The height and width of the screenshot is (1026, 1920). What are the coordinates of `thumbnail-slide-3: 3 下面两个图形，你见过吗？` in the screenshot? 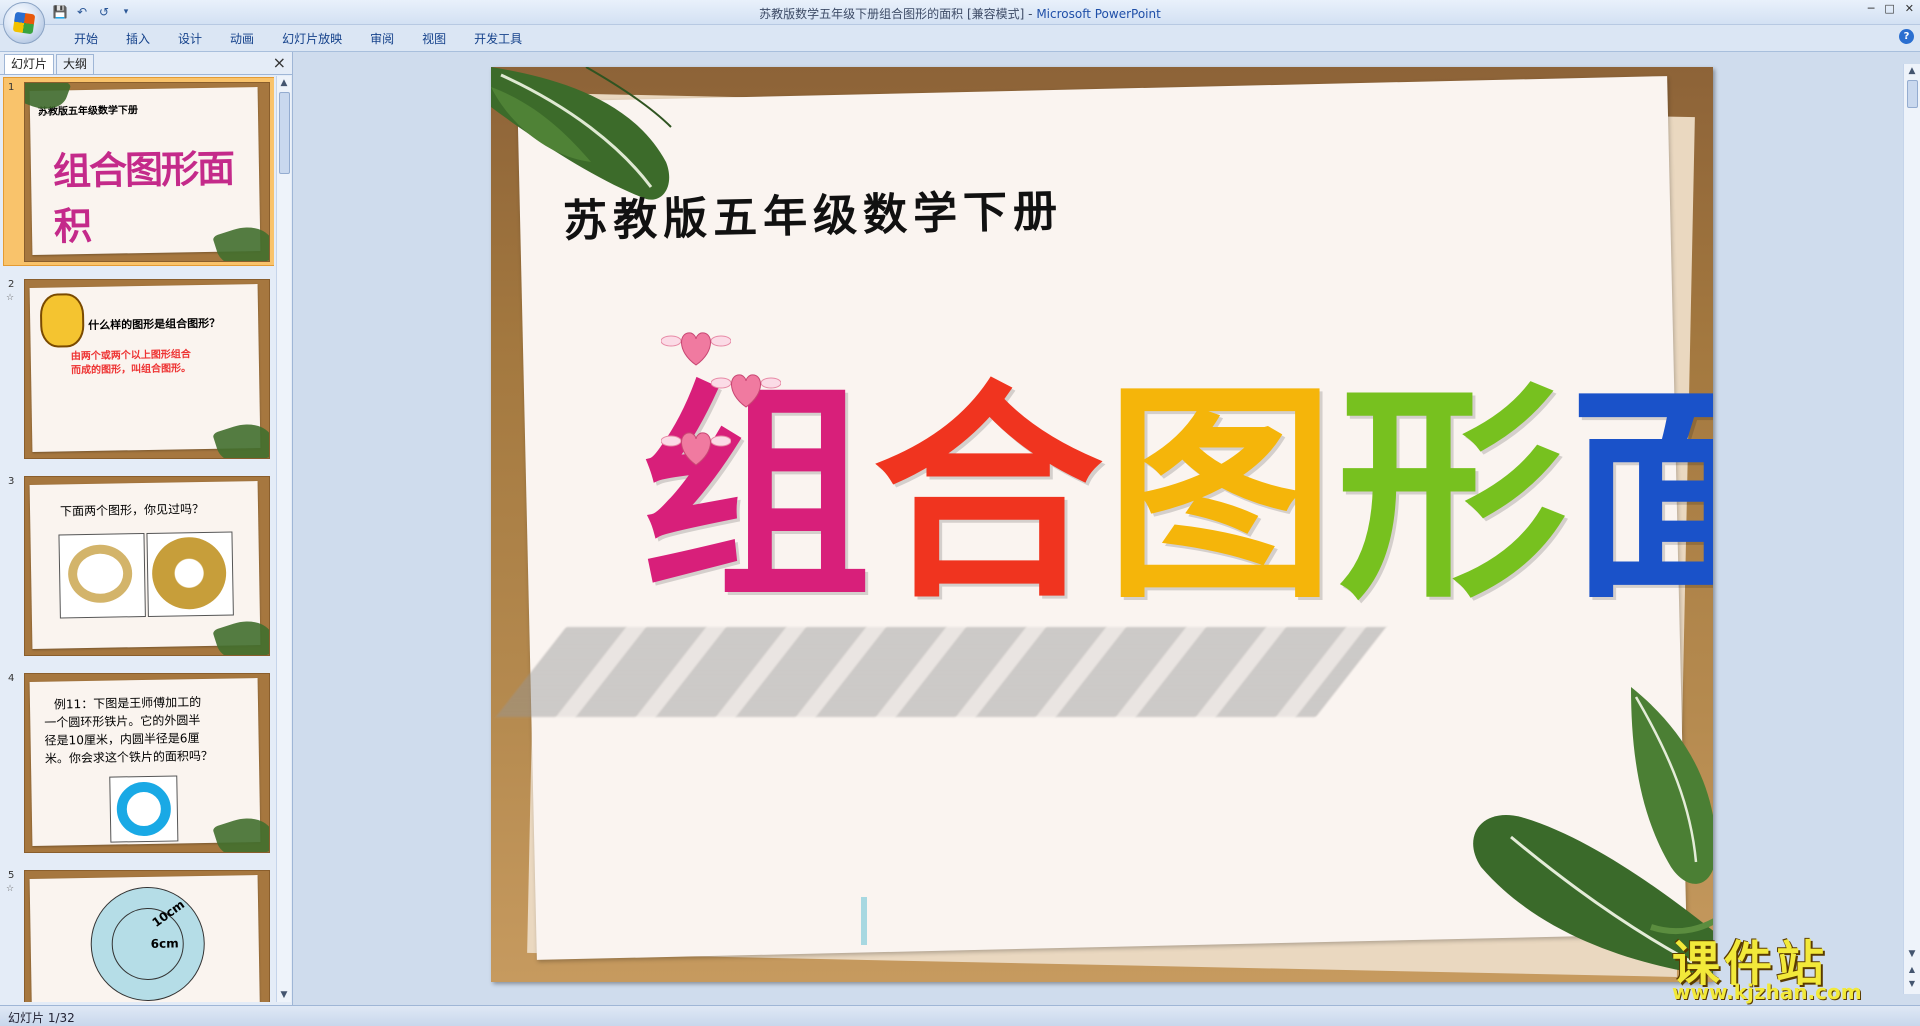 It's located at (137, 565).